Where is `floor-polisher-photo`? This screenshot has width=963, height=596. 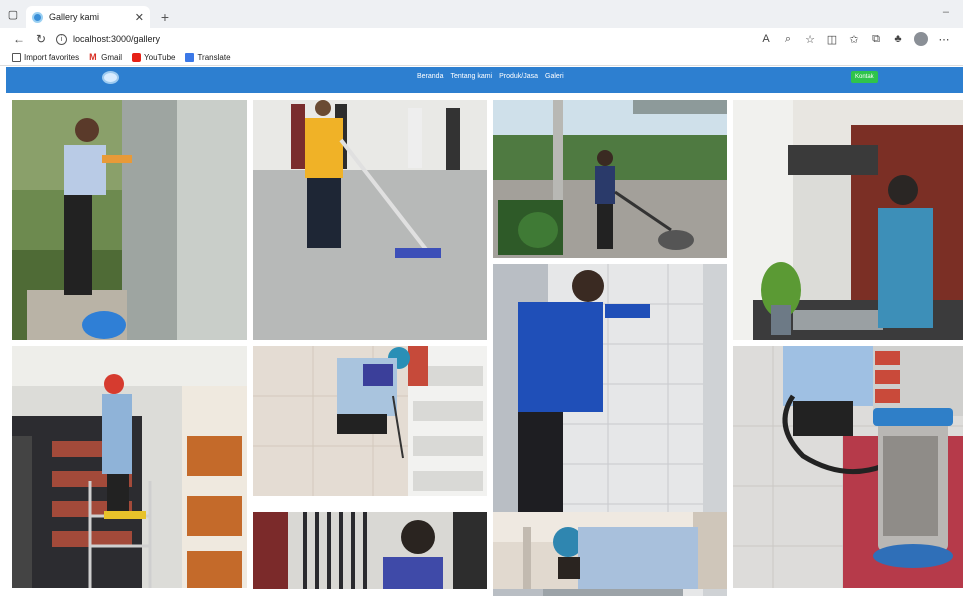
floor-polisher-photo is located at coordinates (610, 179).